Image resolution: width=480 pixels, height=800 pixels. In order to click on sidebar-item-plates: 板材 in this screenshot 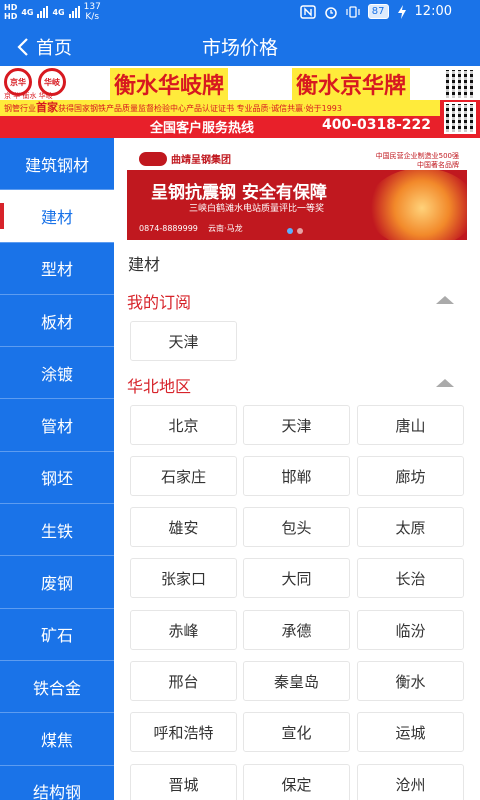, I will do `click(57, 321)`.